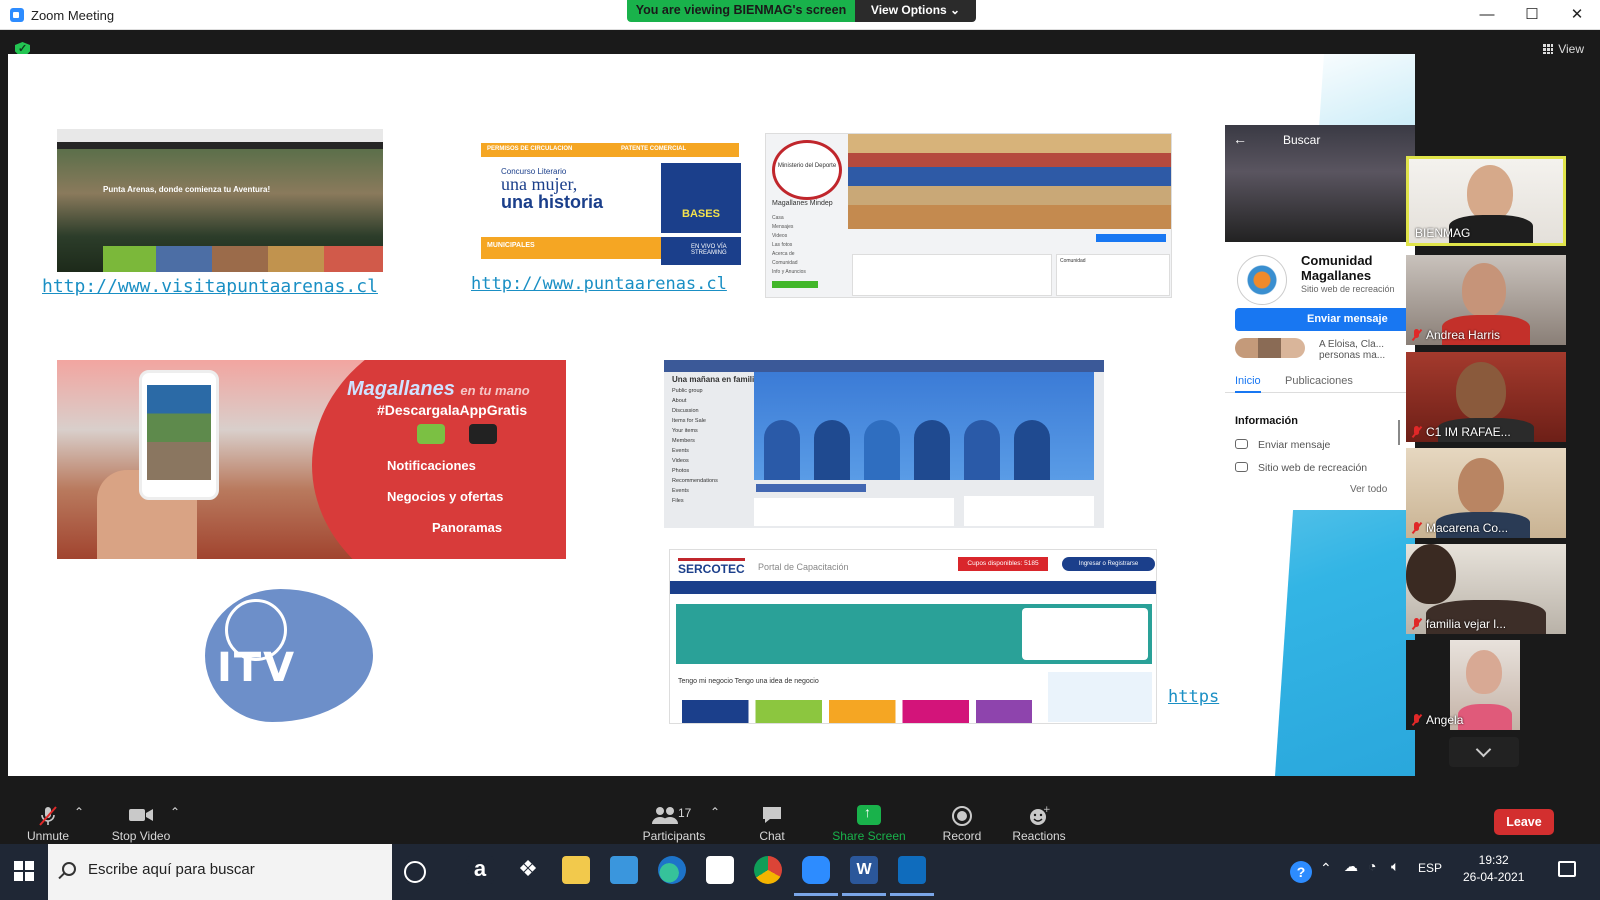 Image resolution: width=1600 pixels, height=900 pixels. I want to click on language-indicator: ESP, so click(1430, 868).